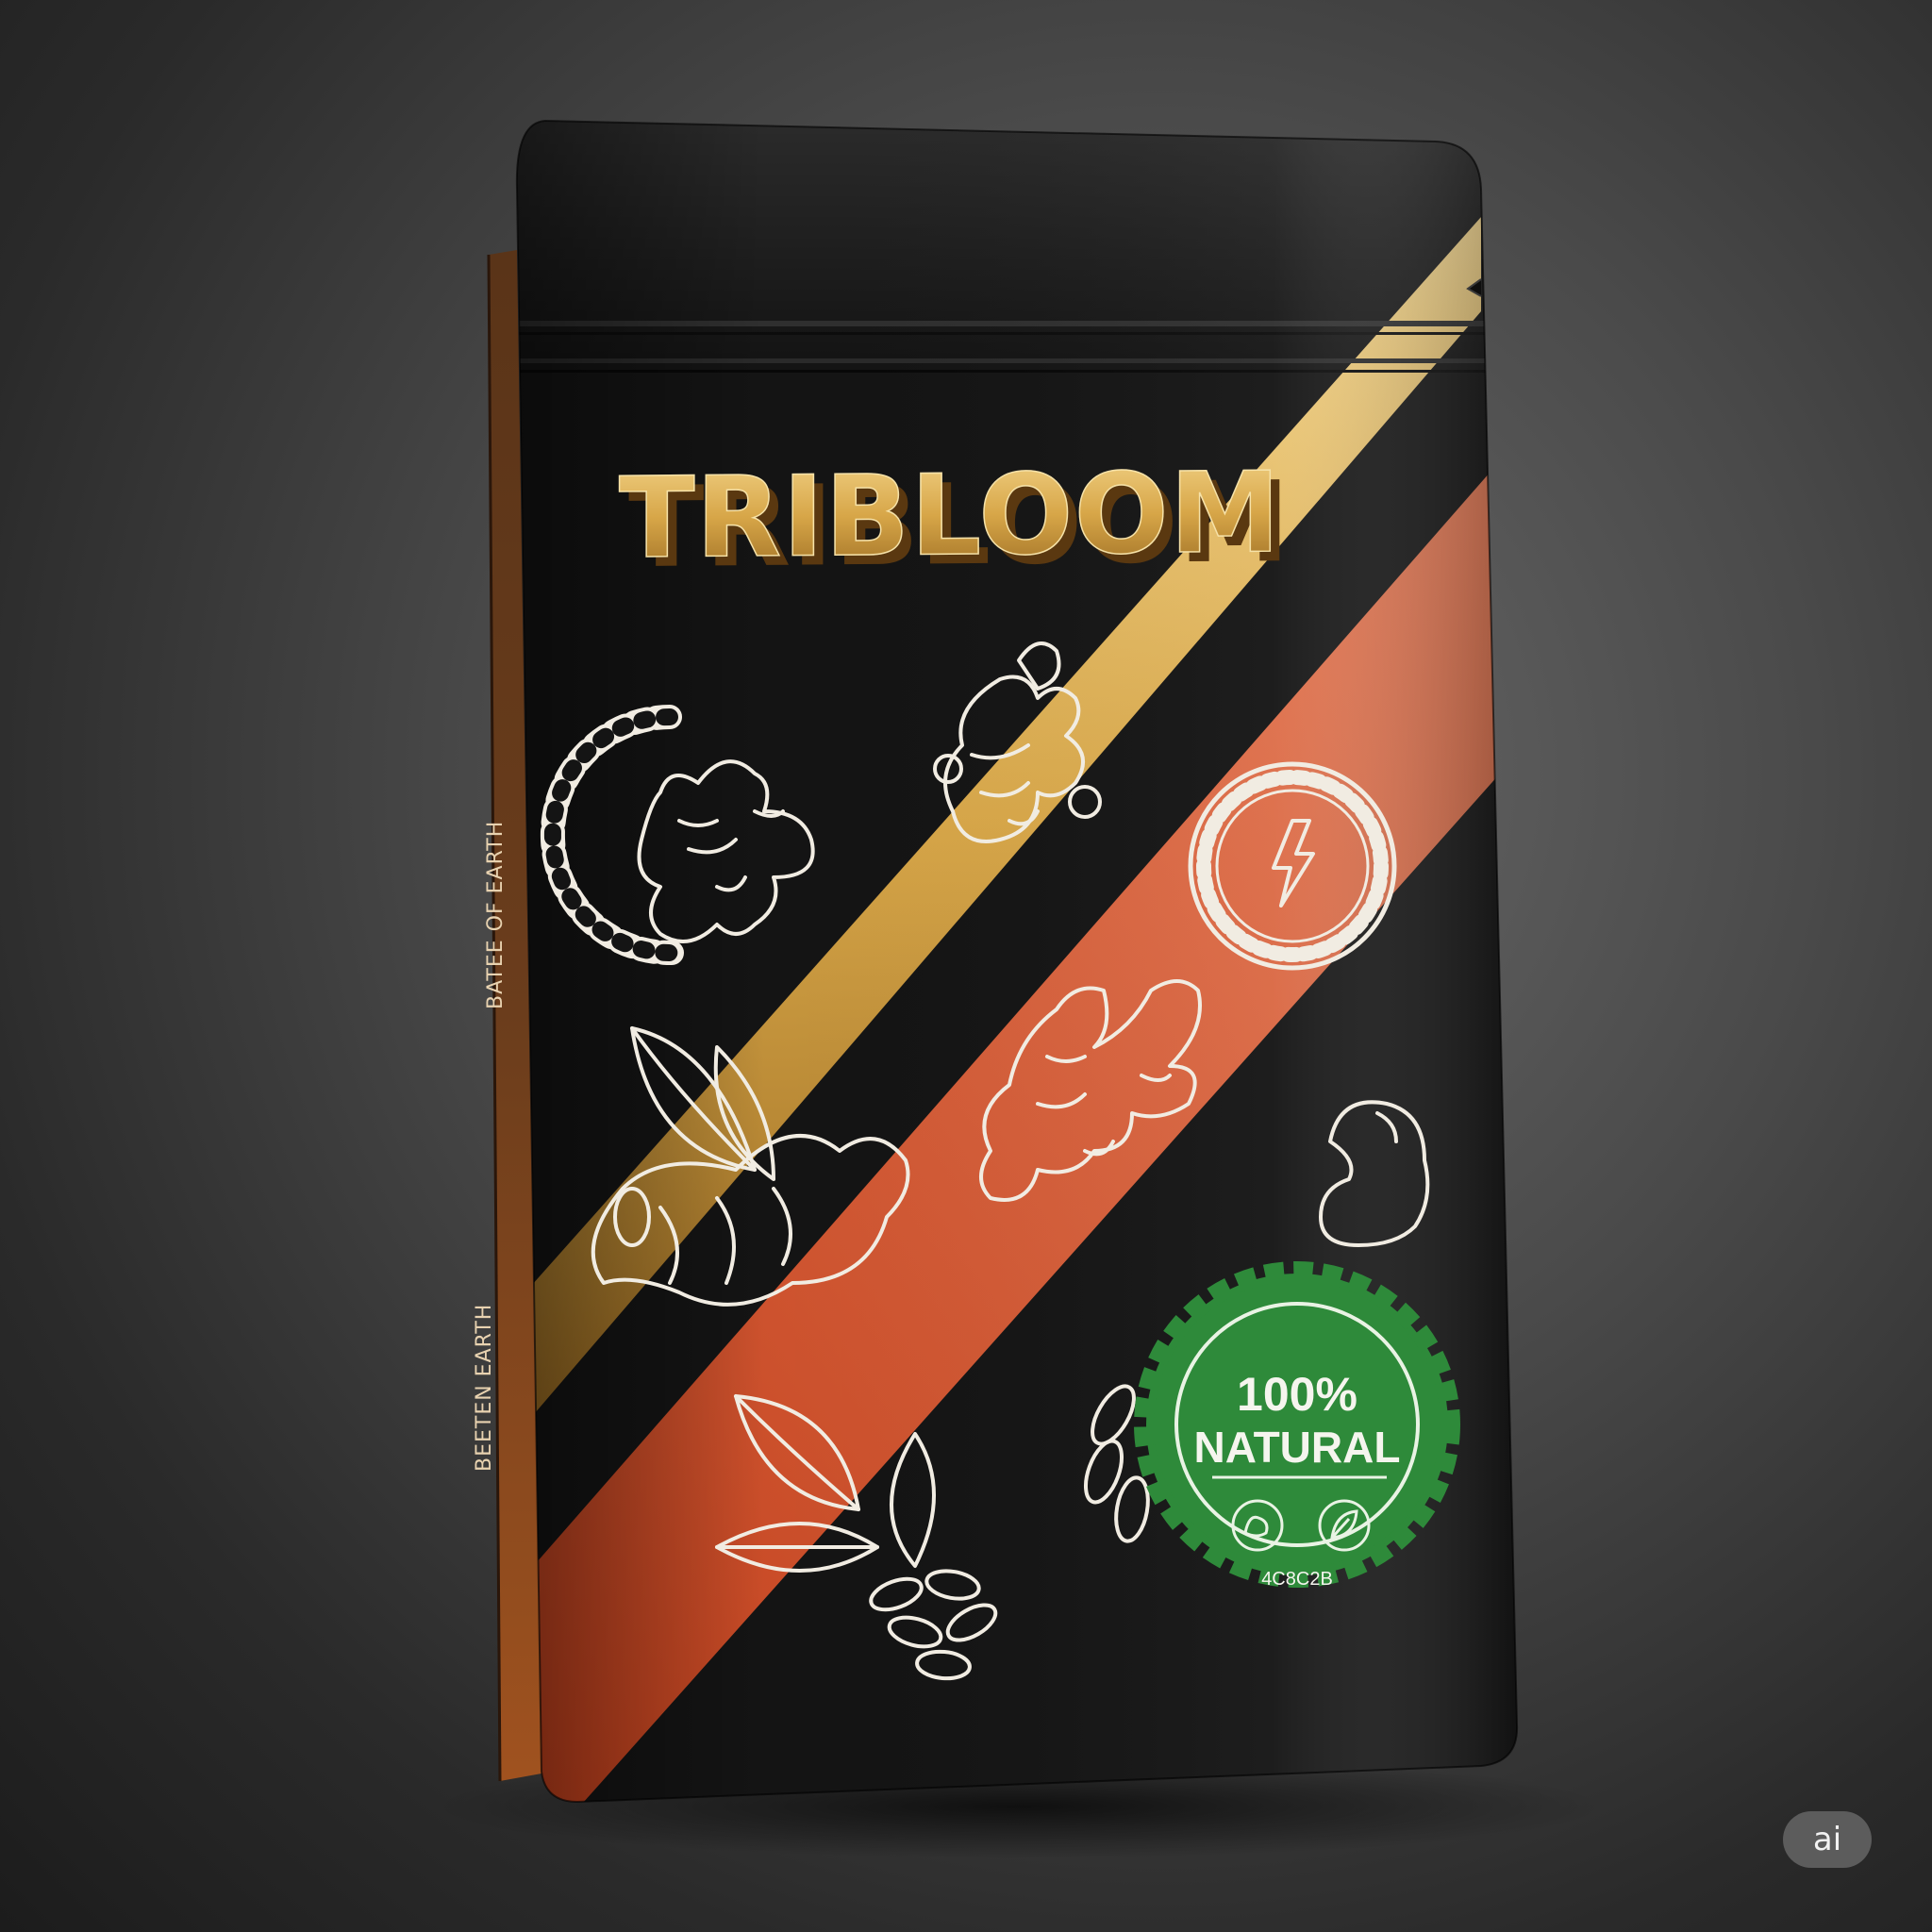 The width and height of the screenshot is (1932, 1932). I want to click on gusset-text-bottom: BEETEN EARTH, so click(485, 1388).